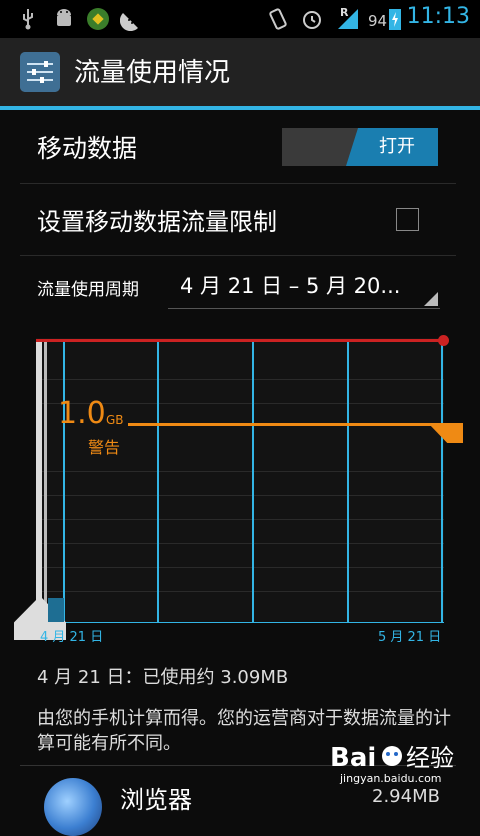 The width and height of the screenshot is (480, 836). Describe the element at coordinates (286, 424) in the screenshot. I see `warning-line` at that location.